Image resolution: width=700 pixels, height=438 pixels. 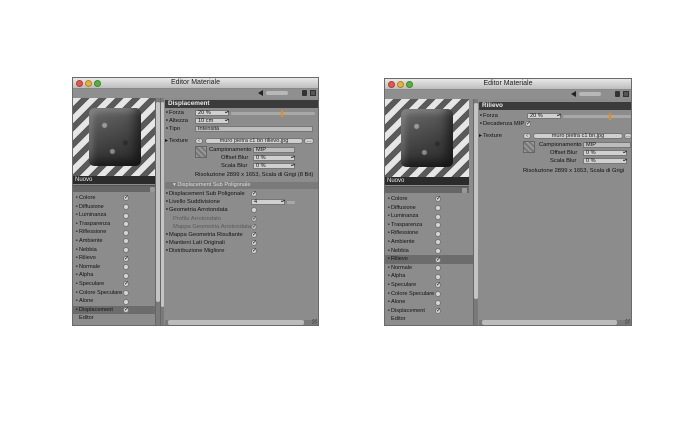 What do you see at coordinates (115, 267) in the screenshot?
I see `channel-item-normale: ∘Normale` at bounding box center [115, 267].